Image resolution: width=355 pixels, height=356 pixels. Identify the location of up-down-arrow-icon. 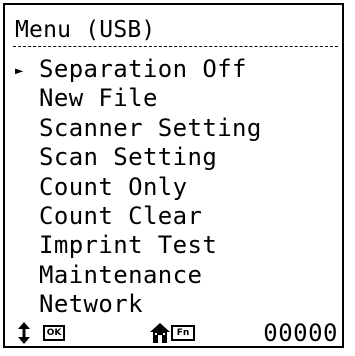
(24, 333).